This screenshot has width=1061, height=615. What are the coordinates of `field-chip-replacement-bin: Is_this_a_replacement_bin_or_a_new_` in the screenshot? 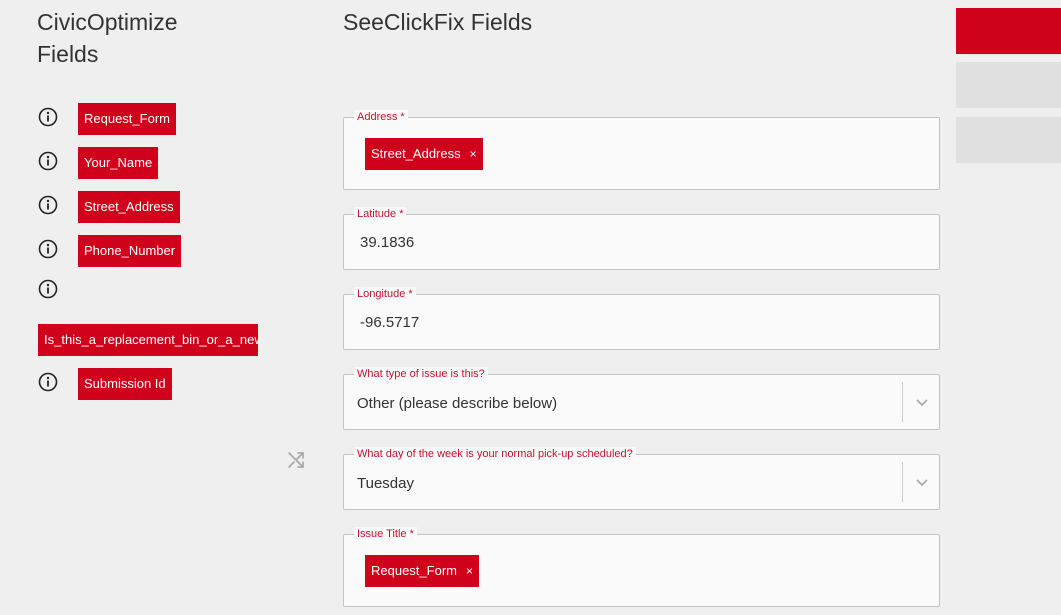 It's located at (148, 340).